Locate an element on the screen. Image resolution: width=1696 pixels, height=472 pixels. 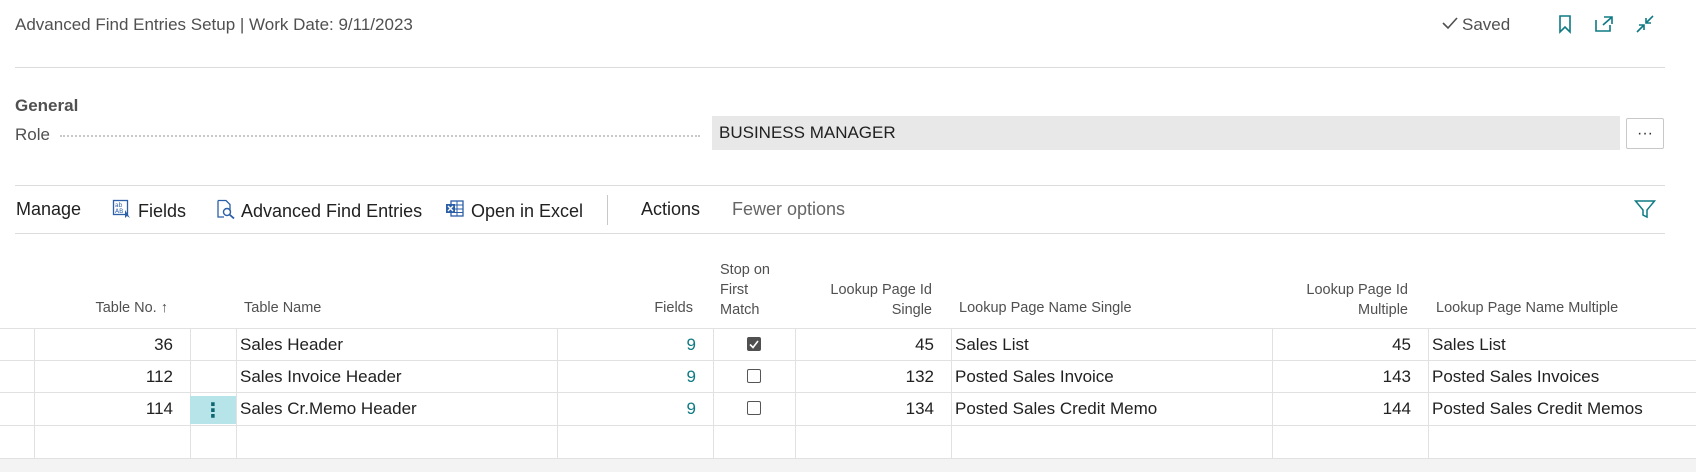
fields-icon: ab AB is located at coordinates (122, 211).